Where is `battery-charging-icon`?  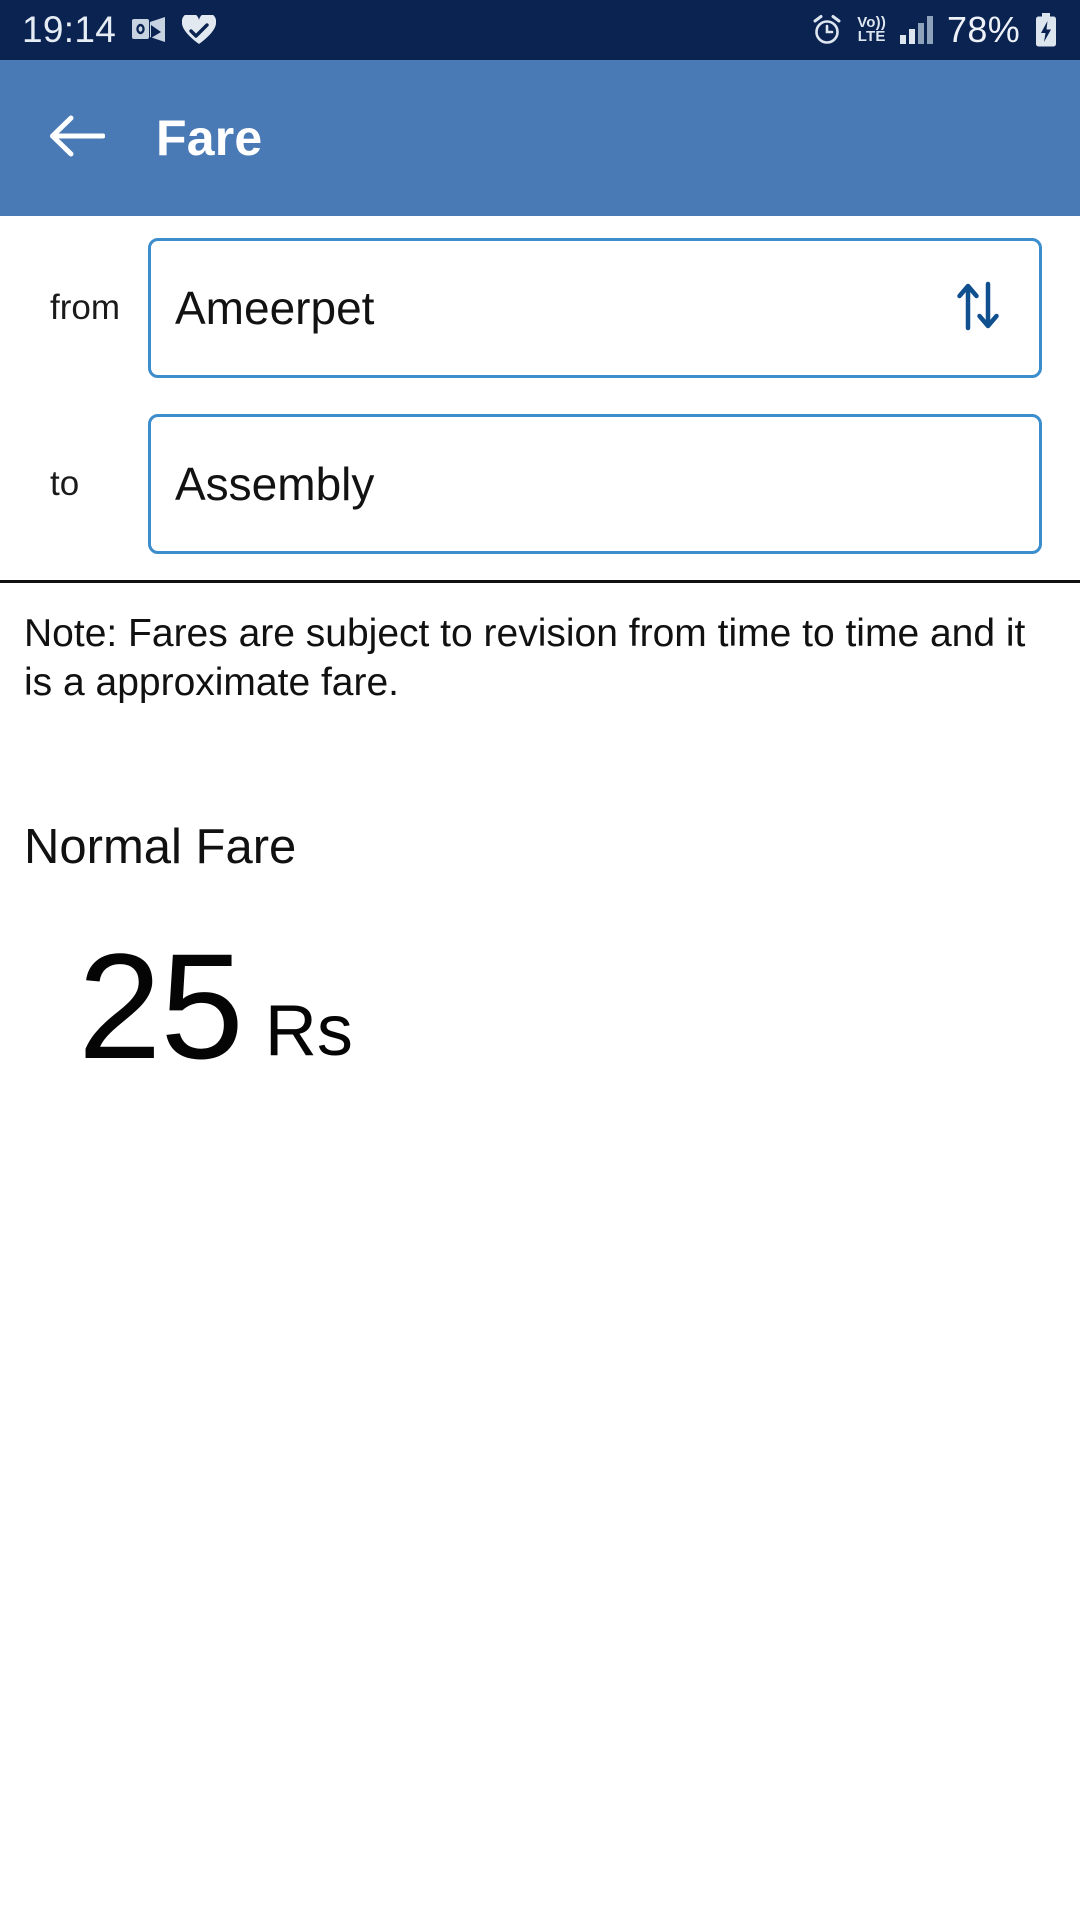
battery-charging-icon is located at coordinates (1046, 30).